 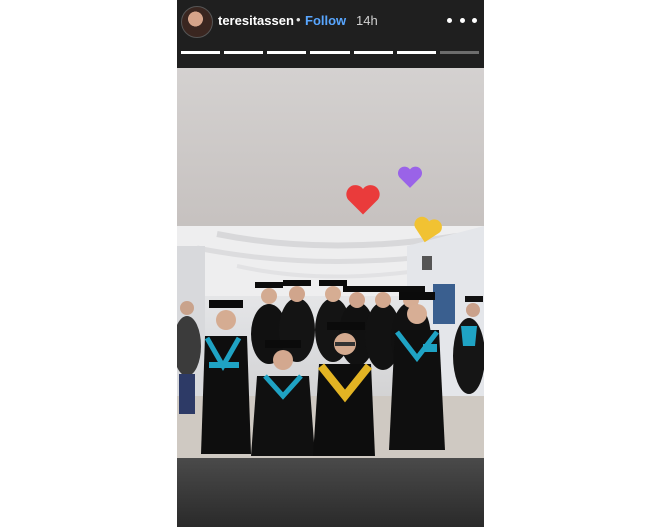 What do you see at coordinates (330, 34) in the screenshot?
I see `story-header: teresitassen • Follow 14h` at bounding box center [330, 34].